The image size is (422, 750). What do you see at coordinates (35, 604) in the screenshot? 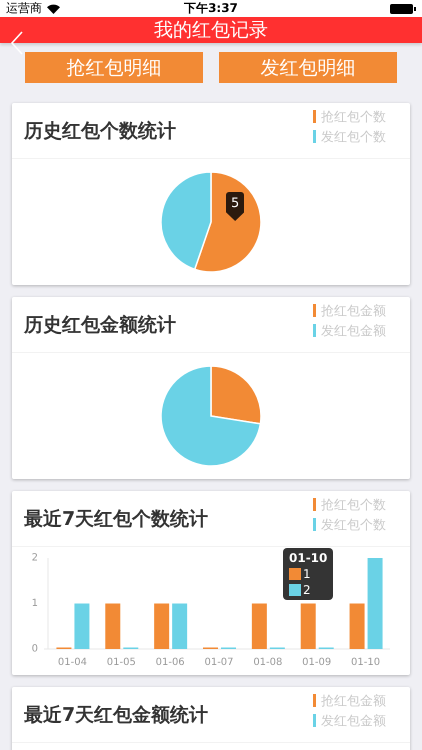
I see `y-tick-label: 1` at bounding box center [35, 604].